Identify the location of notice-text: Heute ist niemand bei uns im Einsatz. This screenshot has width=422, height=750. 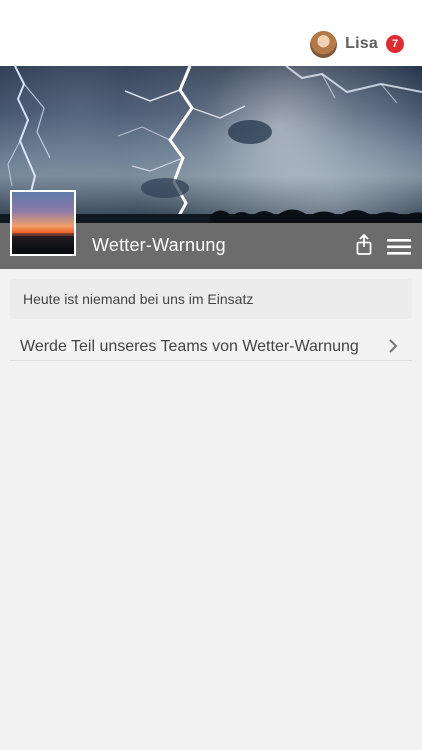
(138, 299).